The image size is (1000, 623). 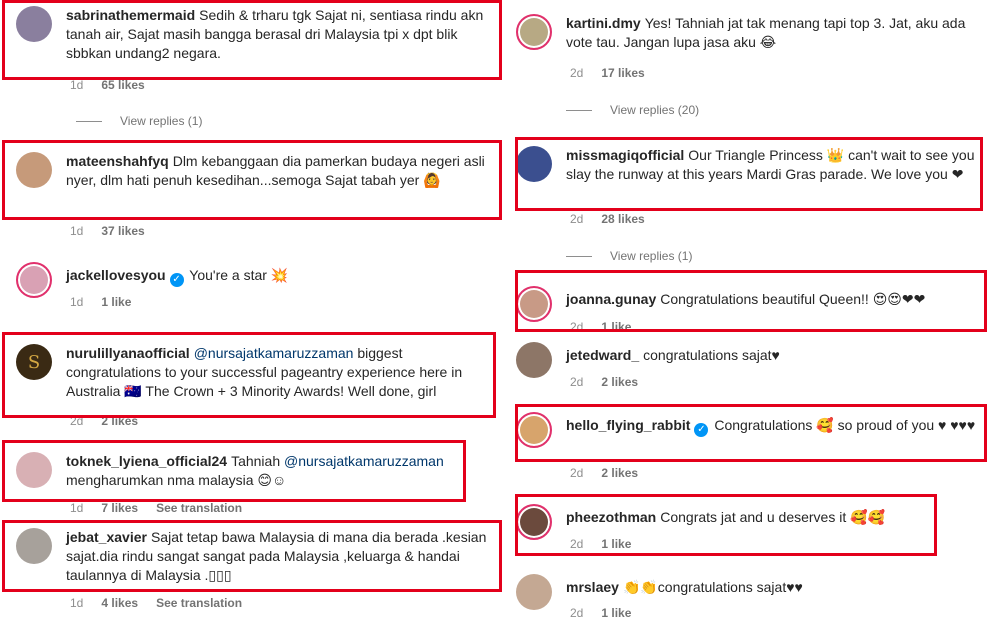 I want to click on comment-text: You're a star 💥, so click(x=239, y=275).